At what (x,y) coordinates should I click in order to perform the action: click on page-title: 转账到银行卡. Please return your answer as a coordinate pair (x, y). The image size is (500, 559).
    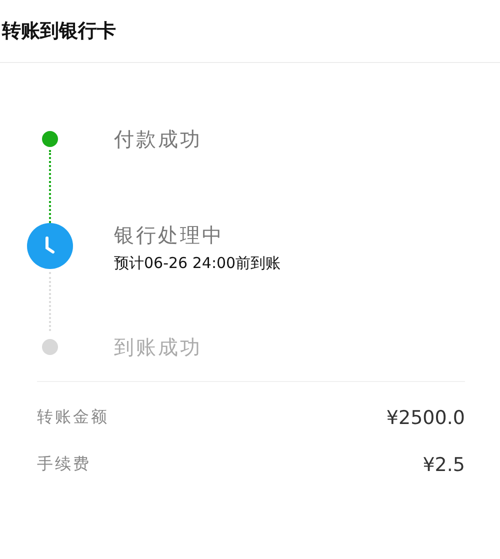
    Looking at the image, I should click on (59, 31).